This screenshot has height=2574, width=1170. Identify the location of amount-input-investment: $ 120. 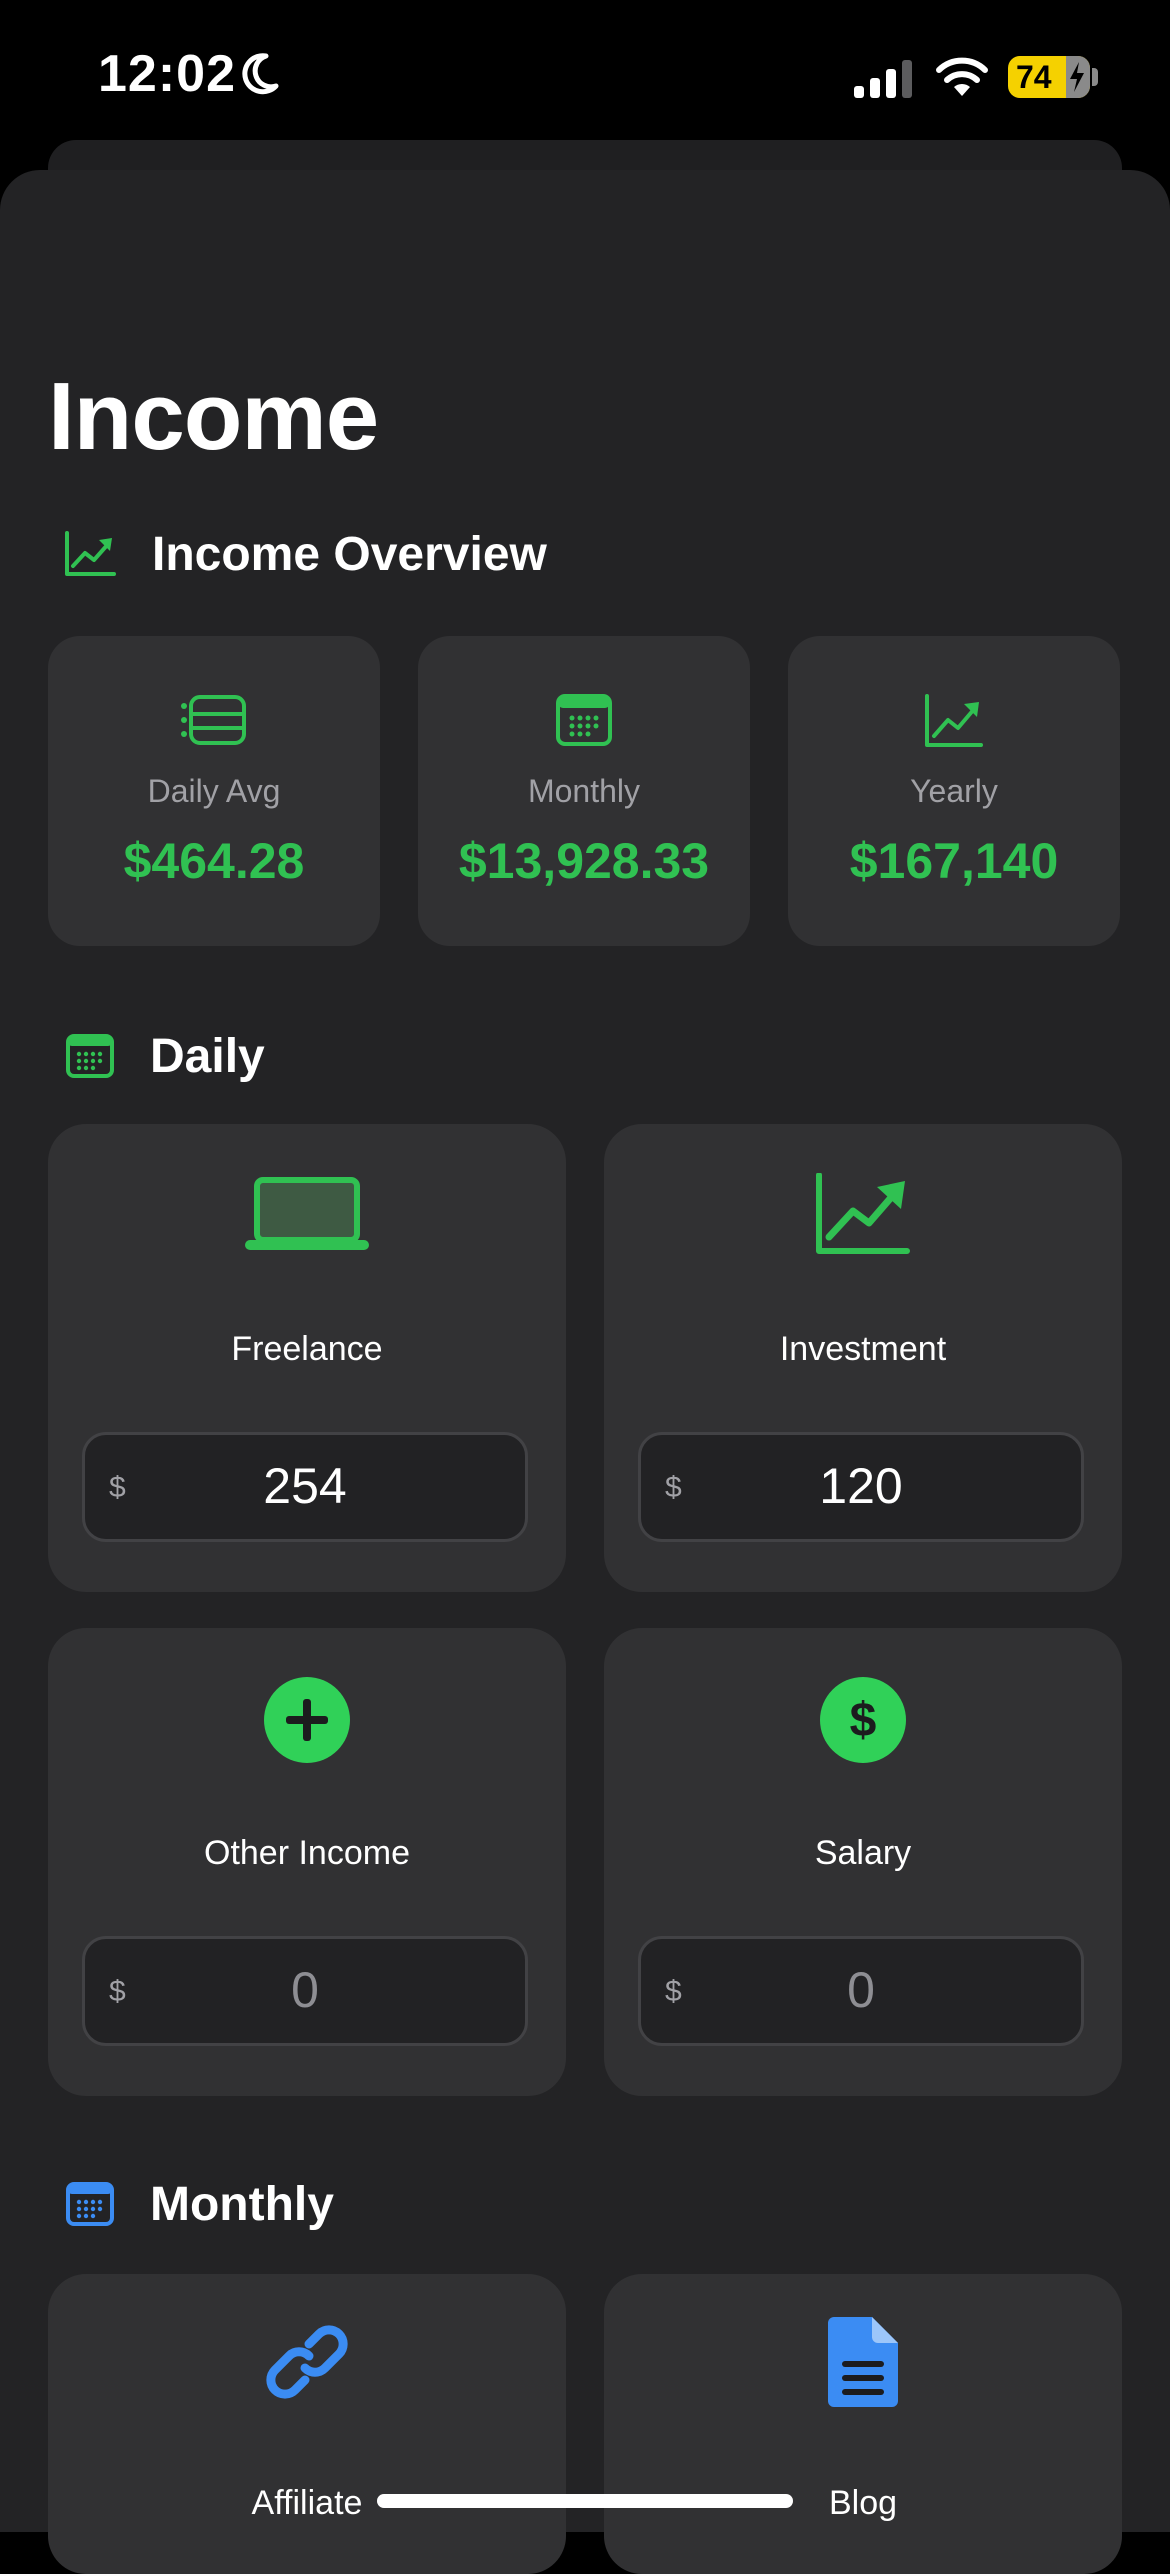
(861, 1487).